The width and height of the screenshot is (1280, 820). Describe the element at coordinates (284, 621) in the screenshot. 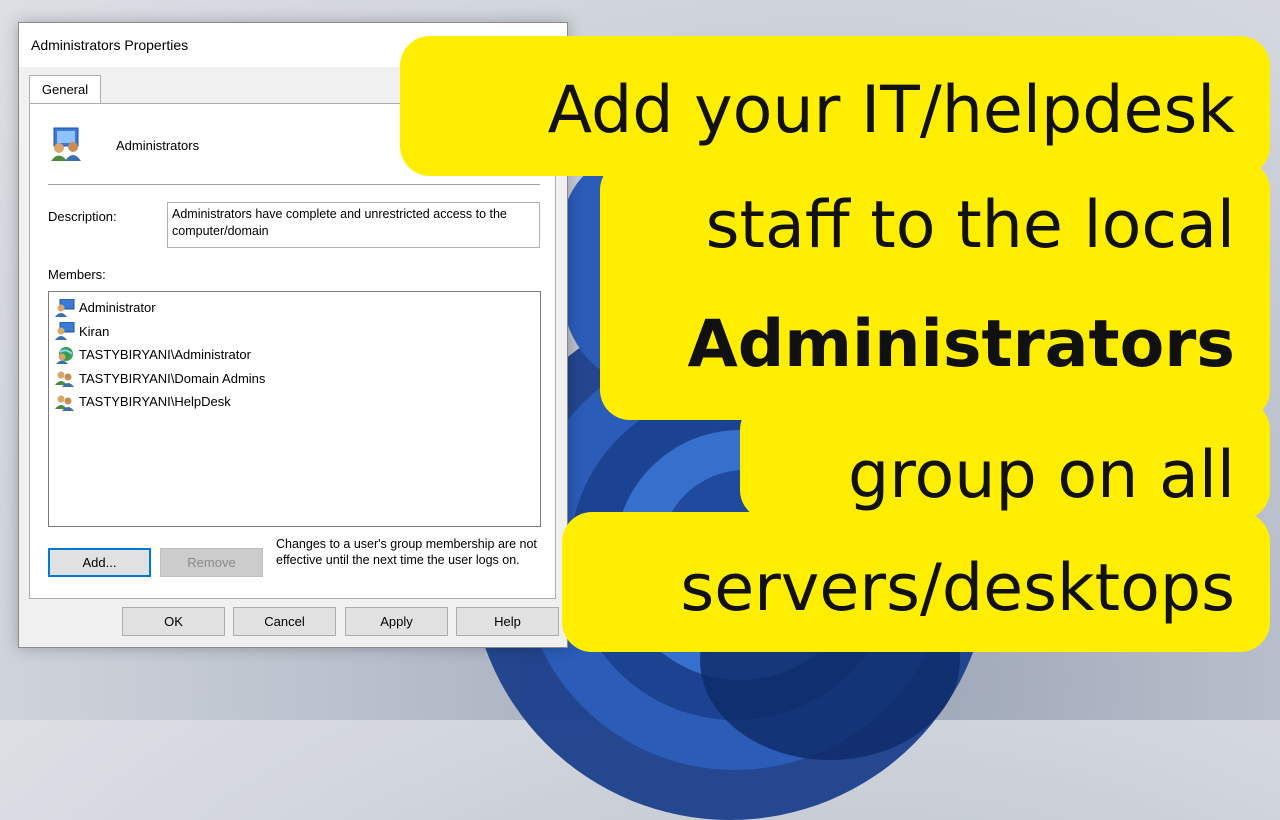

I see `cancel-button: Cancel` at that location.